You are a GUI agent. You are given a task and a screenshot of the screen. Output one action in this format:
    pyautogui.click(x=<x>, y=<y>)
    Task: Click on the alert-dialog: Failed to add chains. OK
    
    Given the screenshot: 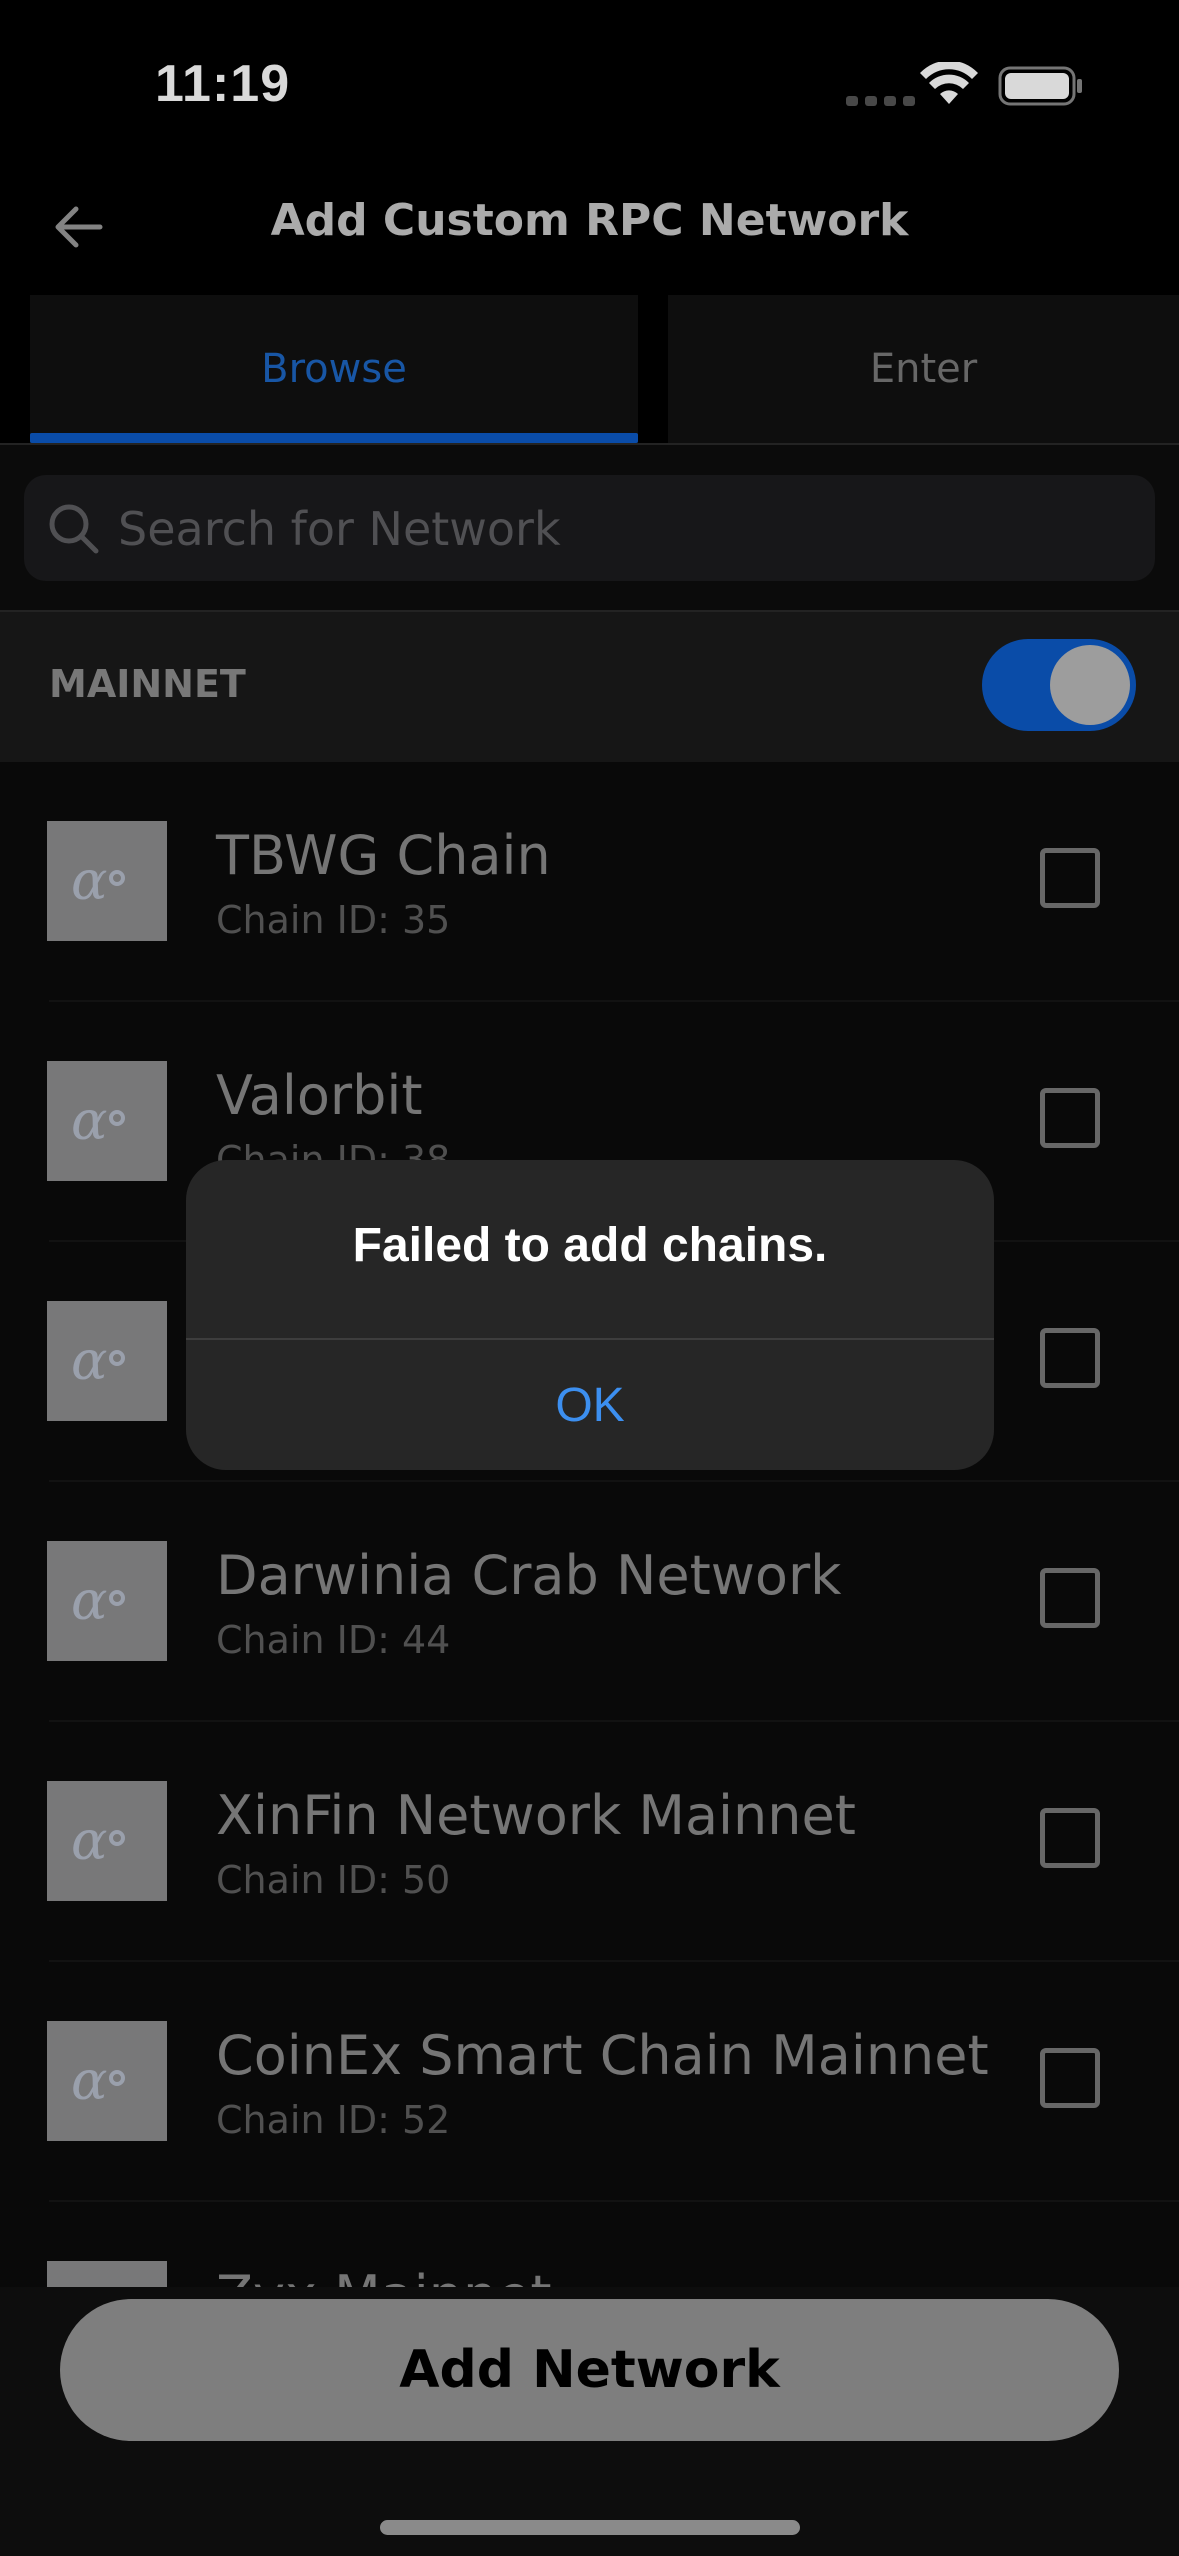 What is the action you would take?
    pyautogui.click(x=590, y=1315)
    